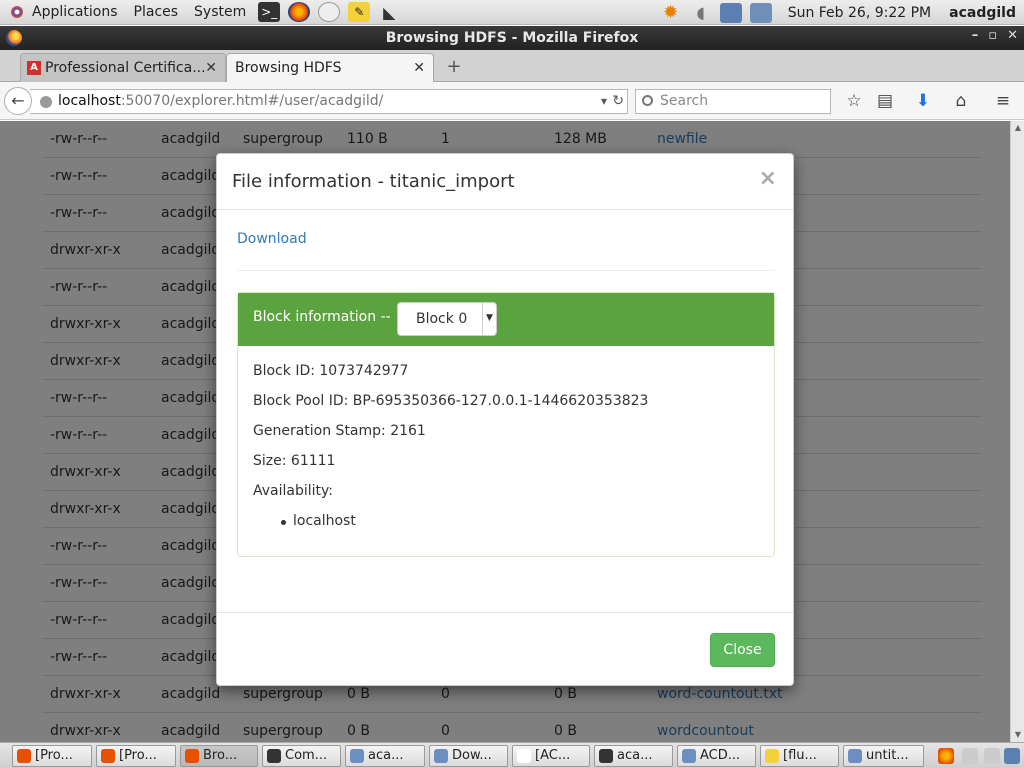 This screenshot has width=1024, height=768. I want to click on system-menu: System, so click(220, 12).